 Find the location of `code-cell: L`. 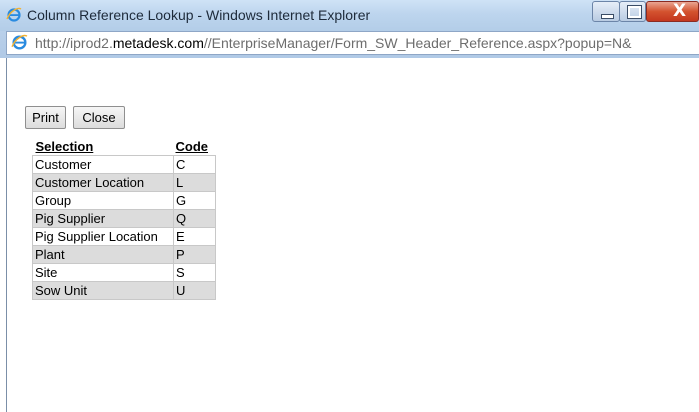

code-cell: L is located at coordinates (194, 182).